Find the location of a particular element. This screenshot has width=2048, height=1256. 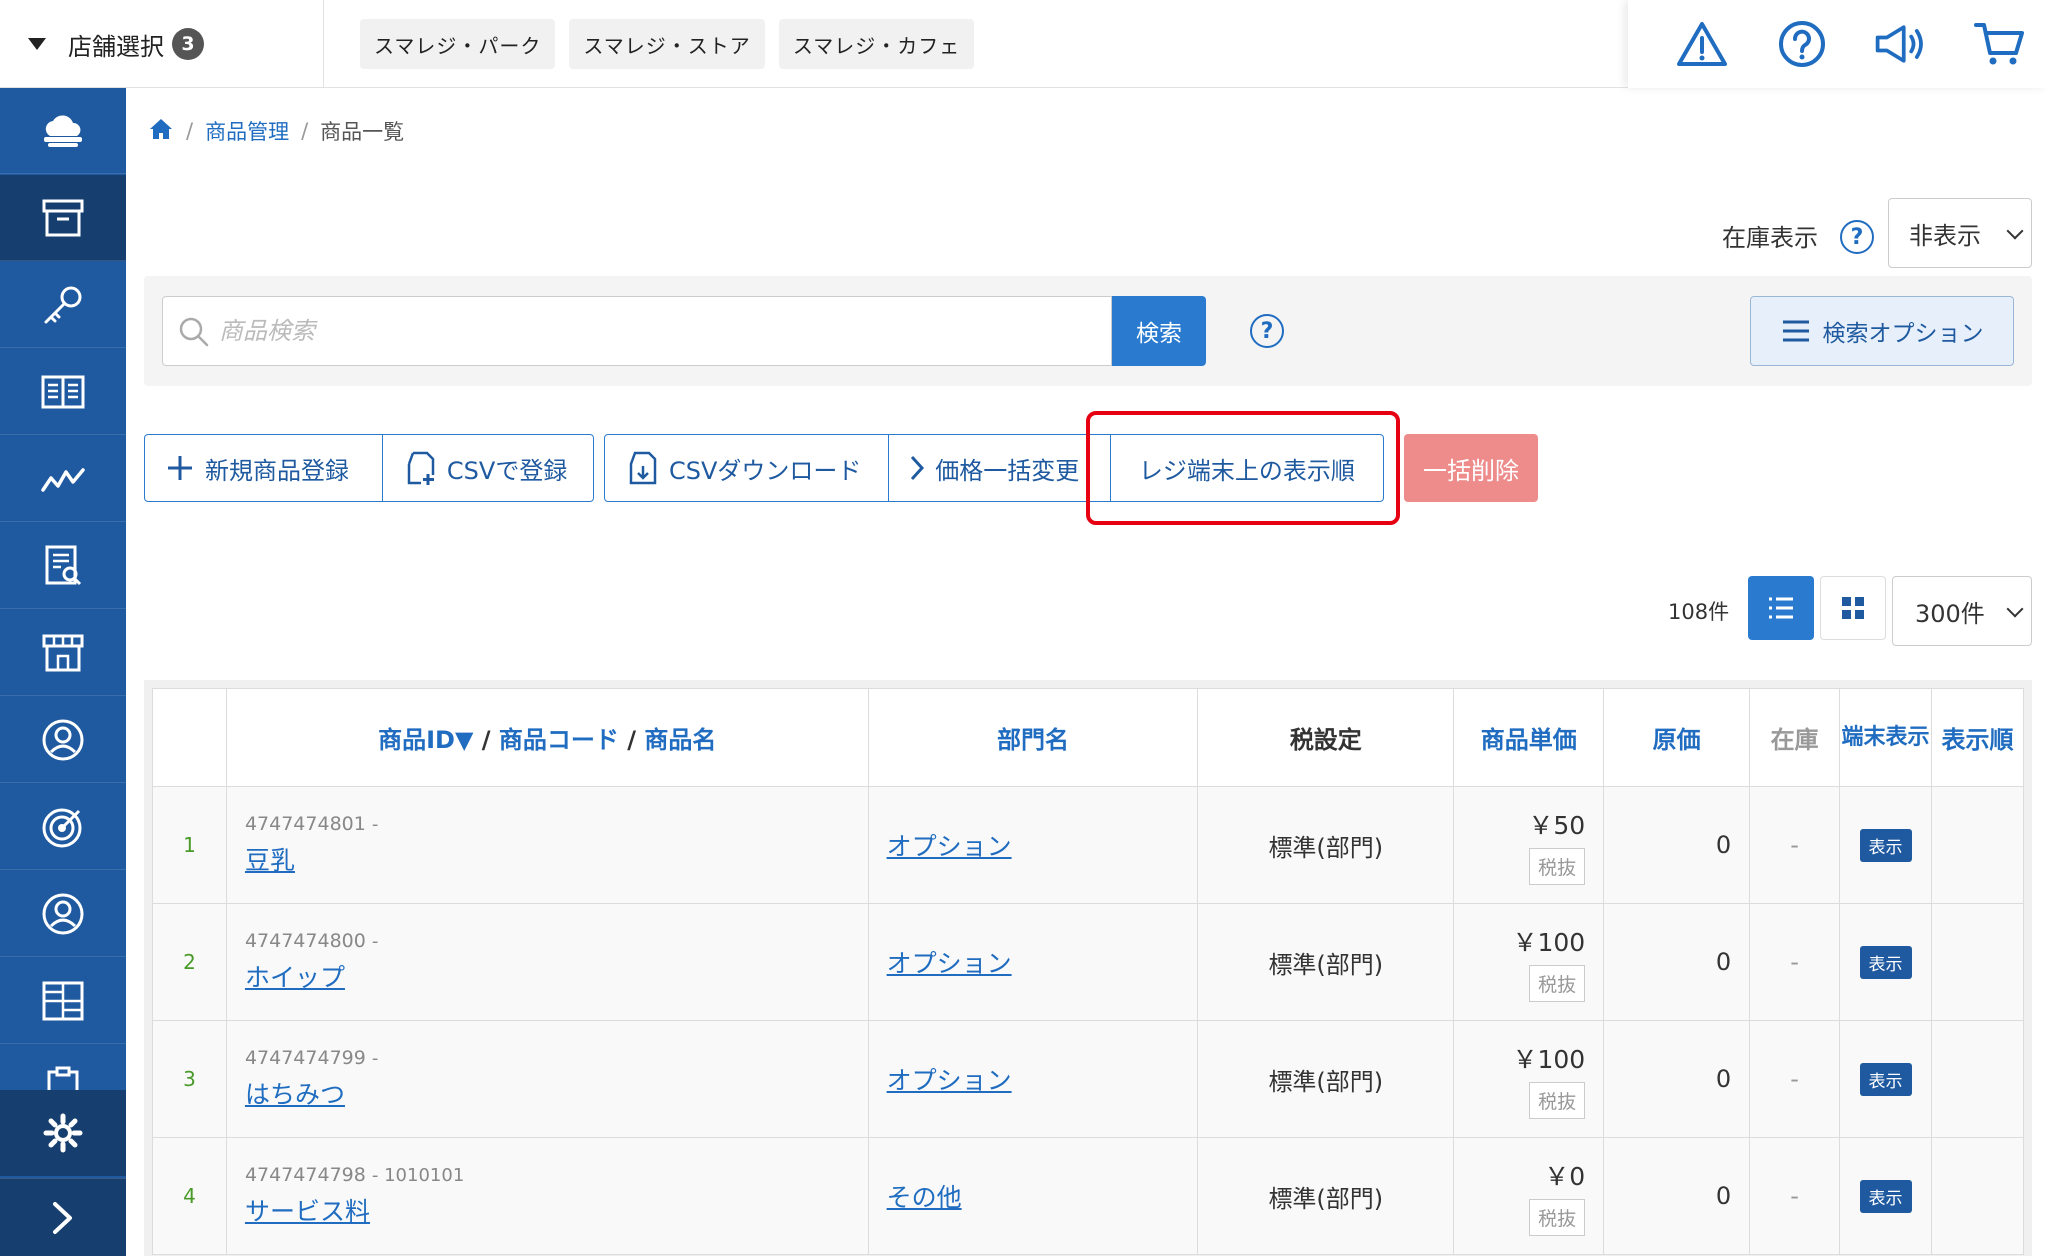

cart-icon is located at coordinates (2000, 44).